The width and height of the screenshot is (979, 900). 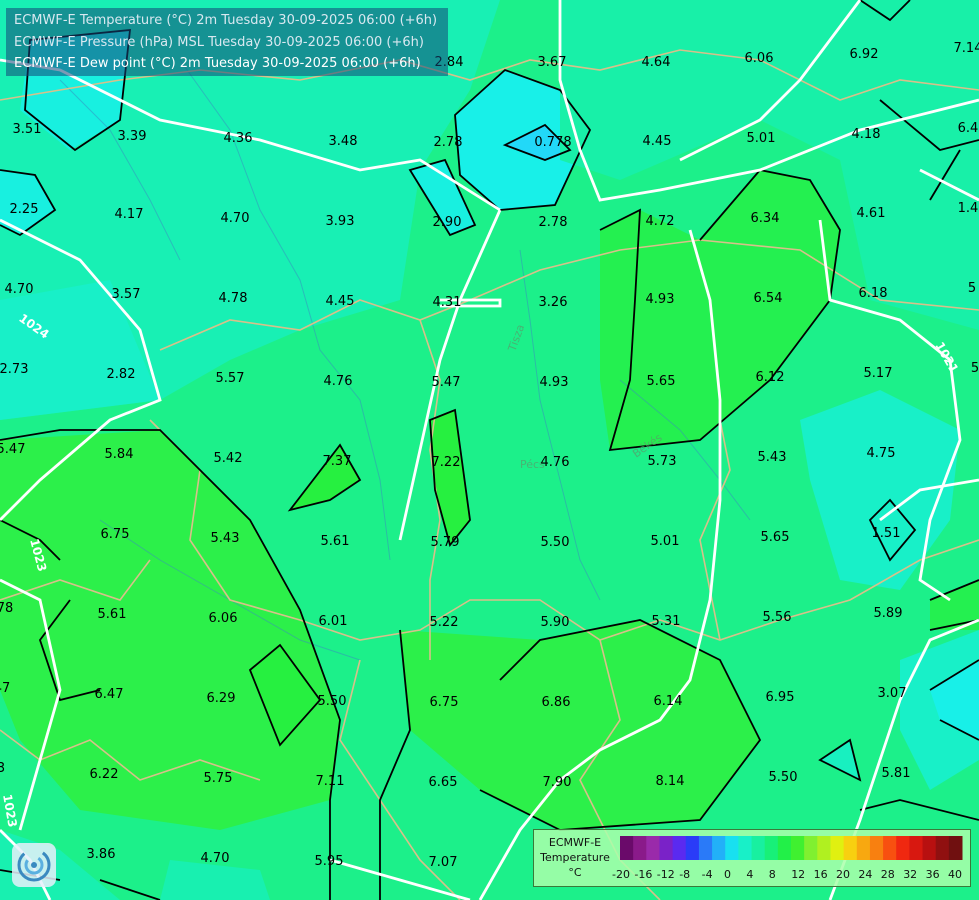 I want to click on legend-tick-label: -12, so click(x=665, y=874).